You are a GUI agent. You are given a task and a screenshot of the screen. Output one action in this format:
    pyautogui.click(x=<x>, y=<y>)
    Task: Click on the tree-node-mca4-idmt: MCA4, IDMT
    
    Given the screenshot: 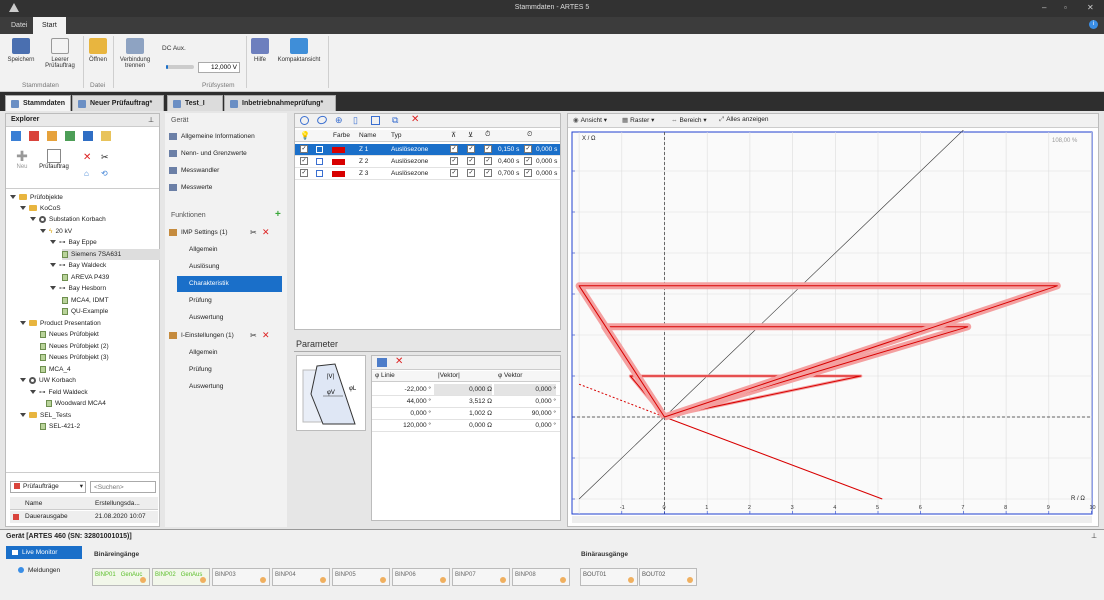 What is the action you would take?
    pyautogui.click(x=85, y=300)
    